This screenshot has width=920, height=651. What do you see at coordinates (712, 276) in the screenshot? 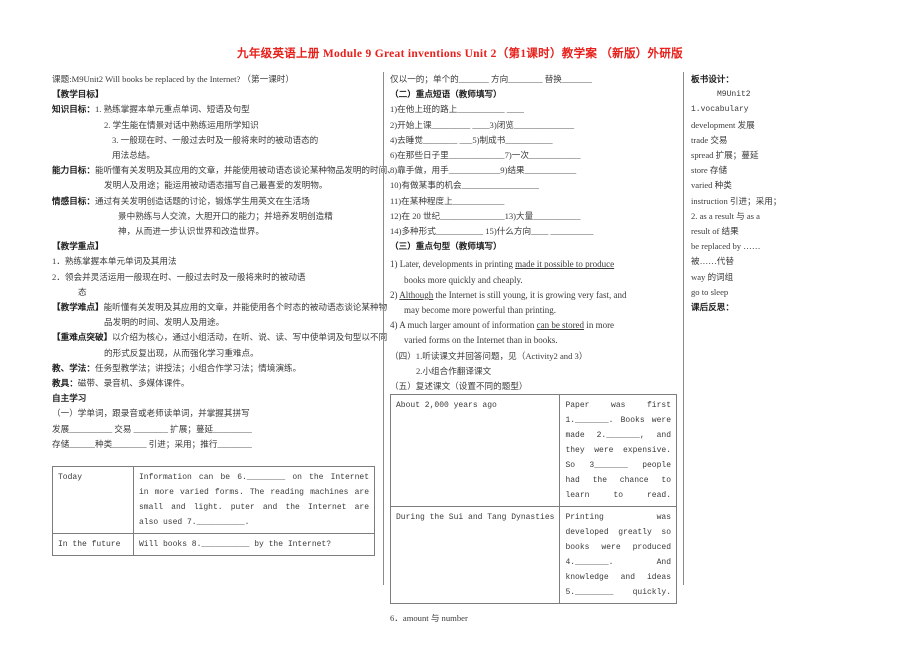
I see `phrase-entry-4: way 的词组` at bounding box center [712, 276].